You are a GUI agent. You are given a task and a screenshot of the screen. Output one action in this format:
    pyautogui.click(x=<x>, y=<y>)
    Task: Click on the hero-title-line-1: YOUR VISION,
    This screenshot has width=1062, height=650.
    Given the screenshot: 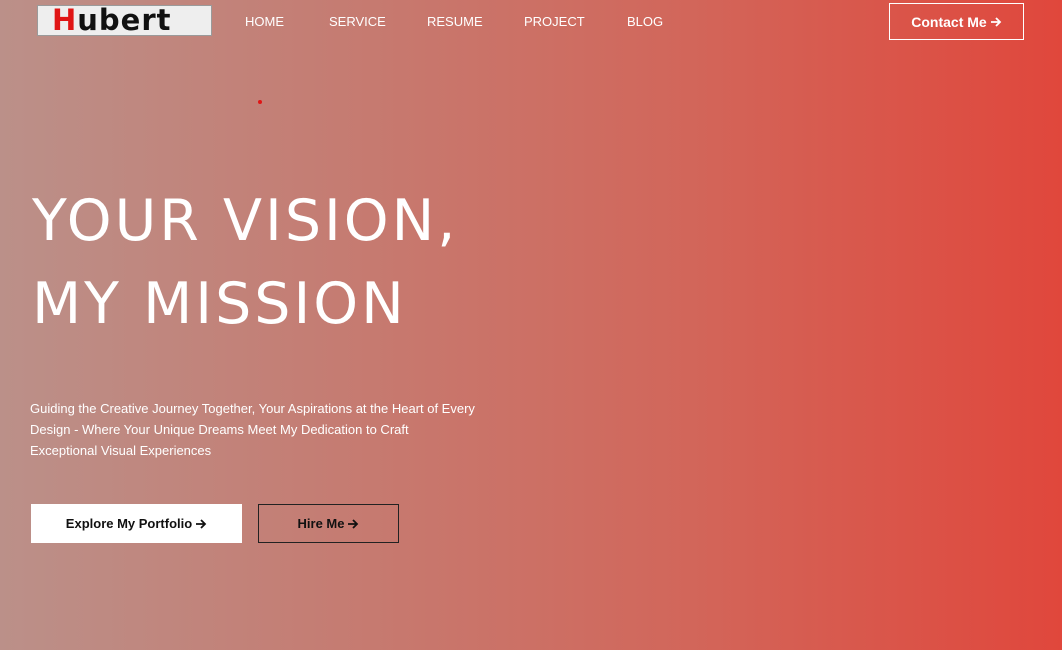 What is the action you would take?
    pyautogui.click(x=245, y=221)
    